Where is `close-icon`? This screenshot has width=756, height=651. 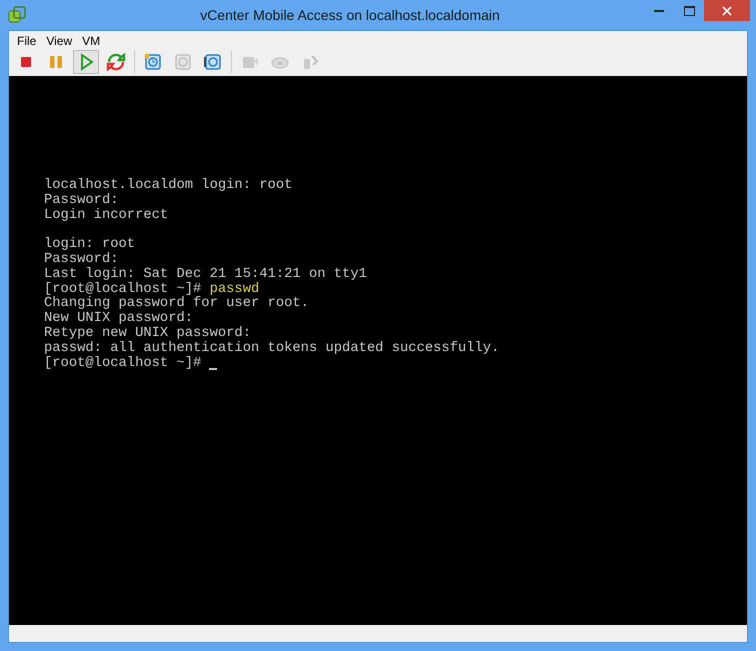 close-icon is located at coordinates (727, 11).